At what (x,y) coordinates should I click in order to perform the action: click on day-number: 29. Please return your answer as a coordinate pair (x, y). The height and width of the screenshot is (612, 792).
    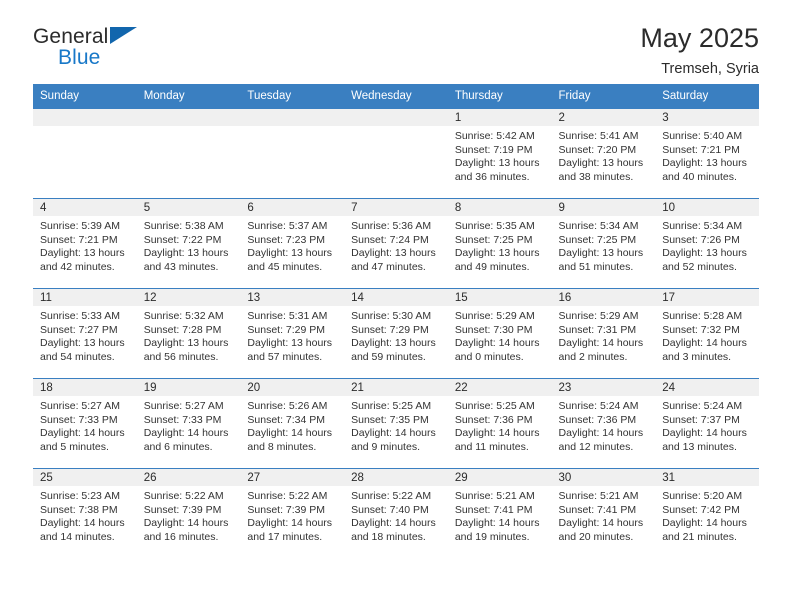
    Looking at the image, I should click on (499, 477).